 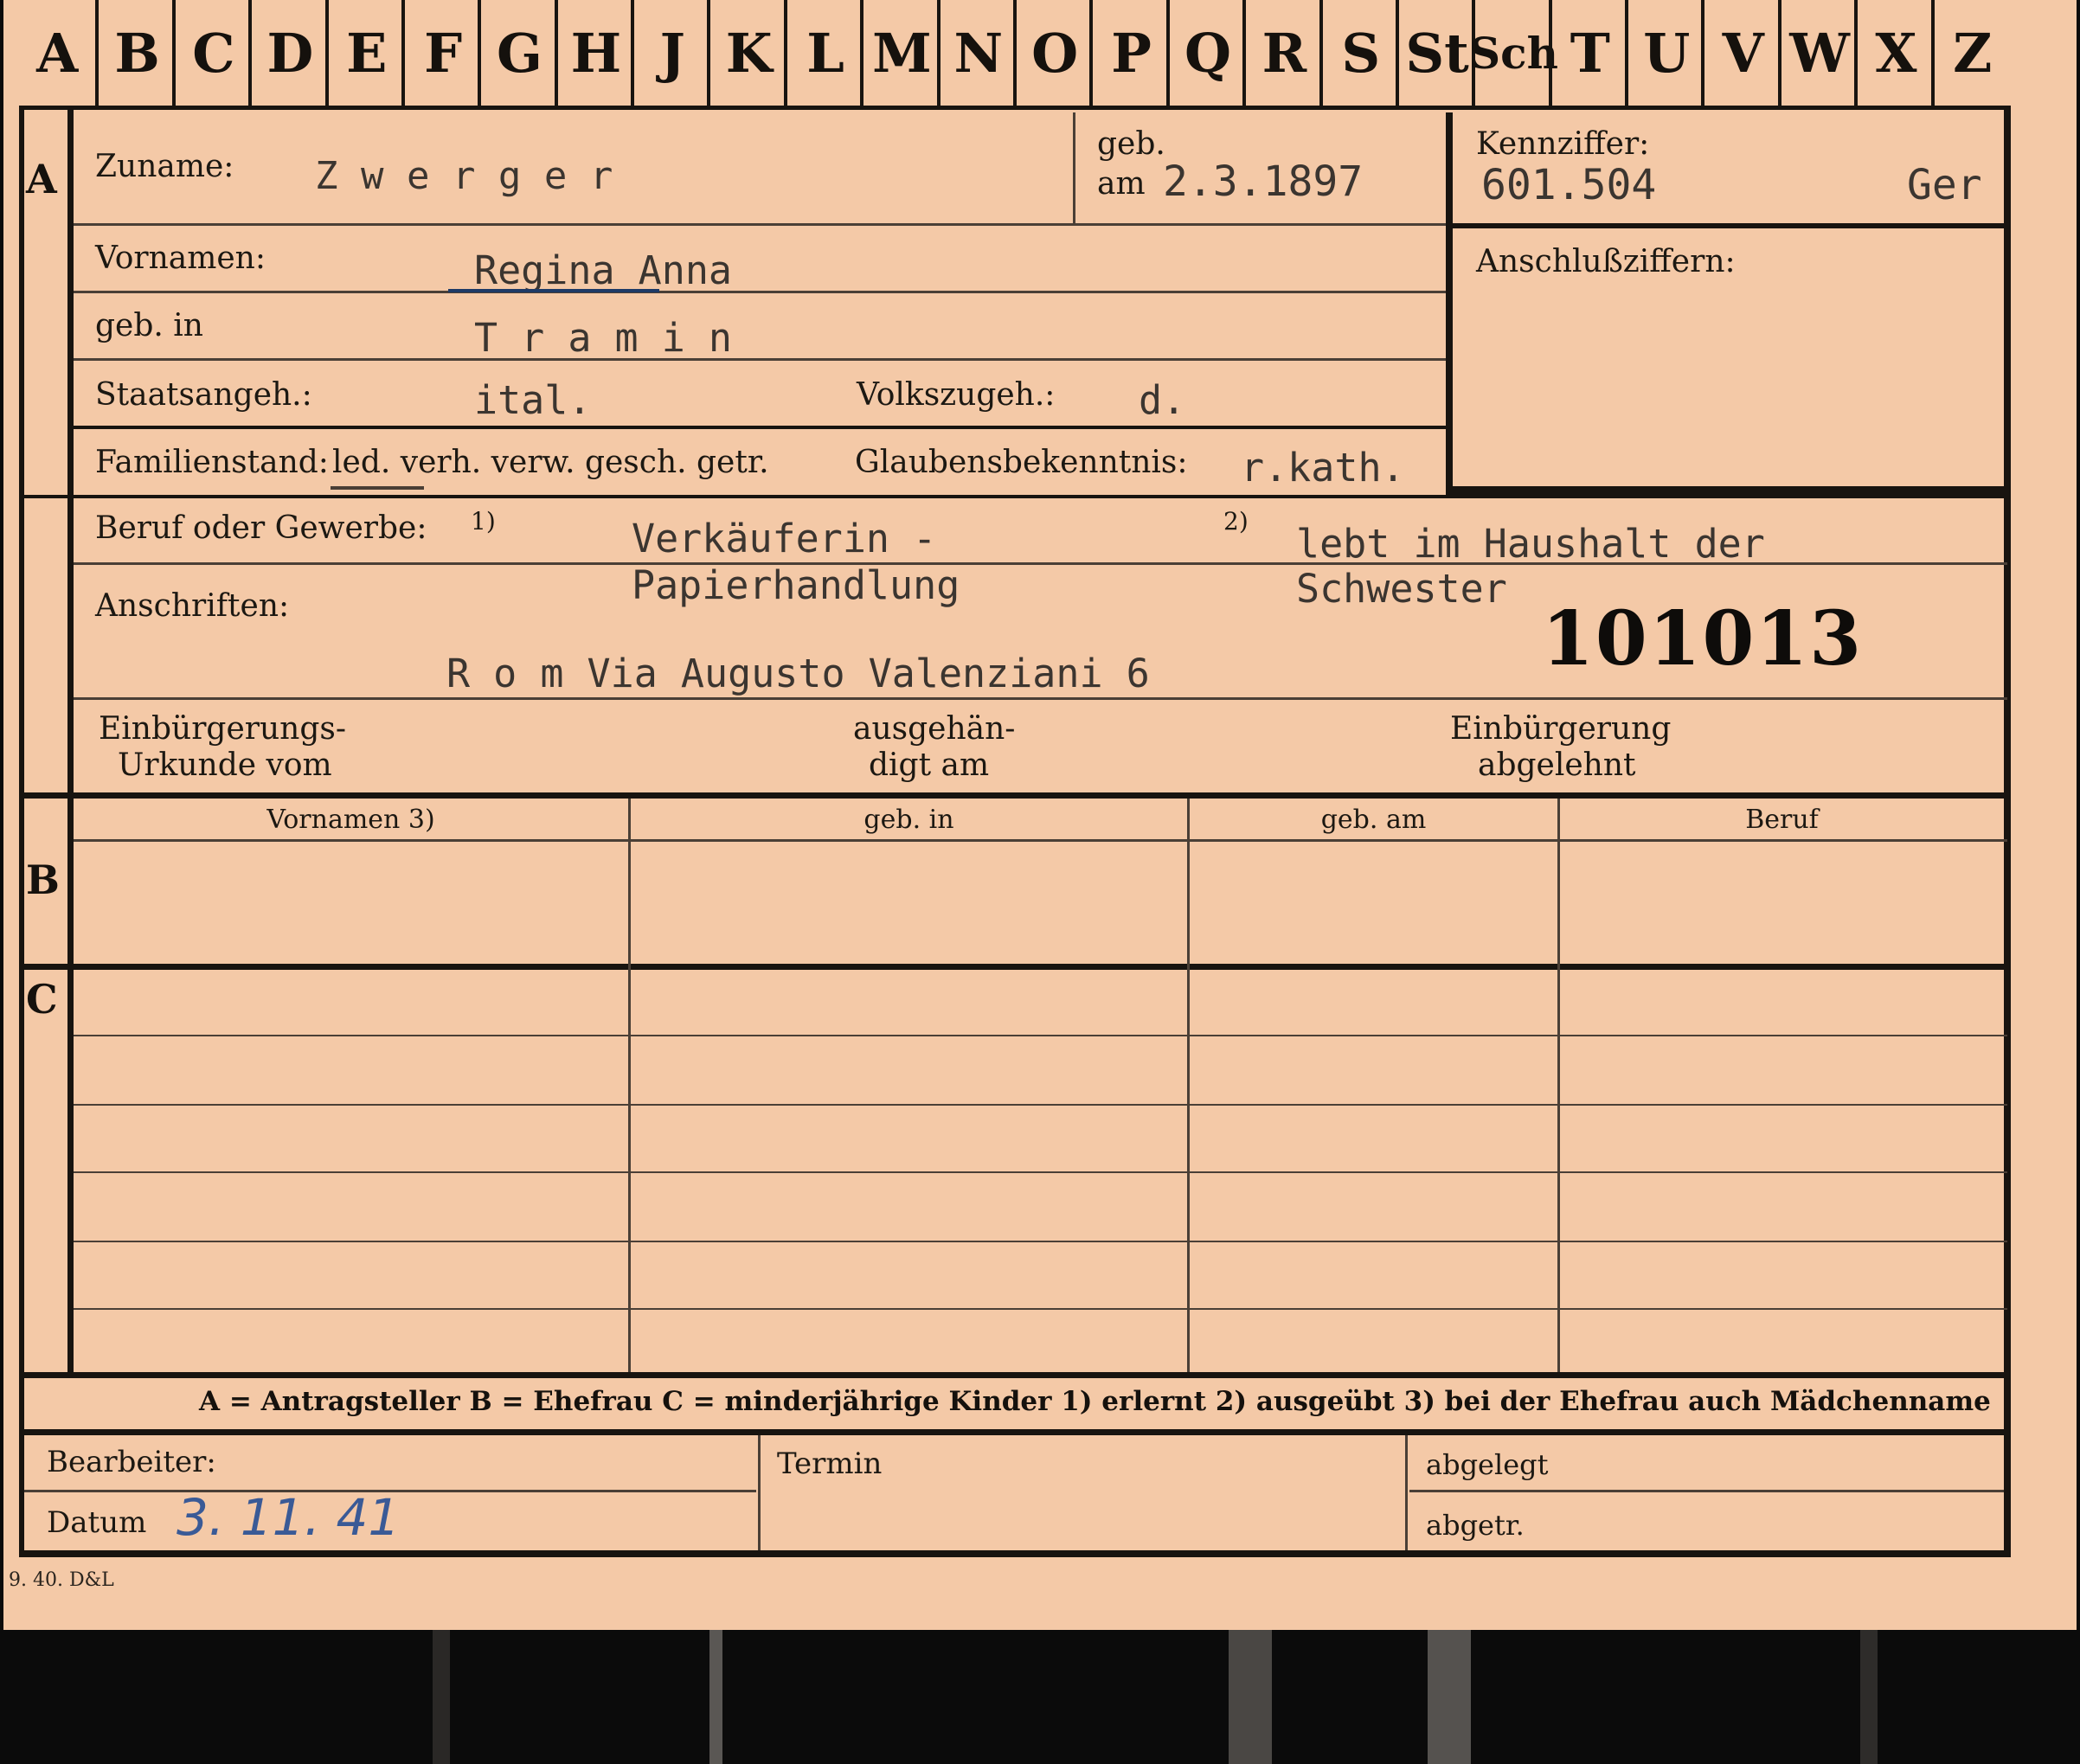 I want to click on anschrift-value: R o m Via Augusto Valenziani 6, so click(x=798, y=673).